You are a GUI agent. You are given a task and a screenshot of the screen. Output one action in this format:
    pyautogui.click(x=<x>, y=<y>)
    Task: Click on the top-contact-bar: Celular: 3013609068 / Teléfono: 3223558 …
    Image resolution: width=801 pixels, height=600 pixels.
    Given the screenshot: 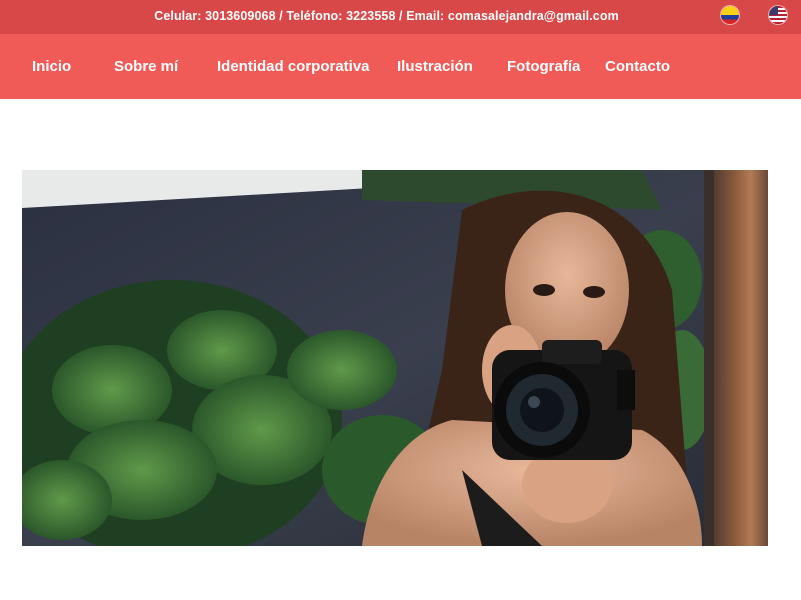 What is the action you would take?
    pyautogui.click(x=400, y=17)
    